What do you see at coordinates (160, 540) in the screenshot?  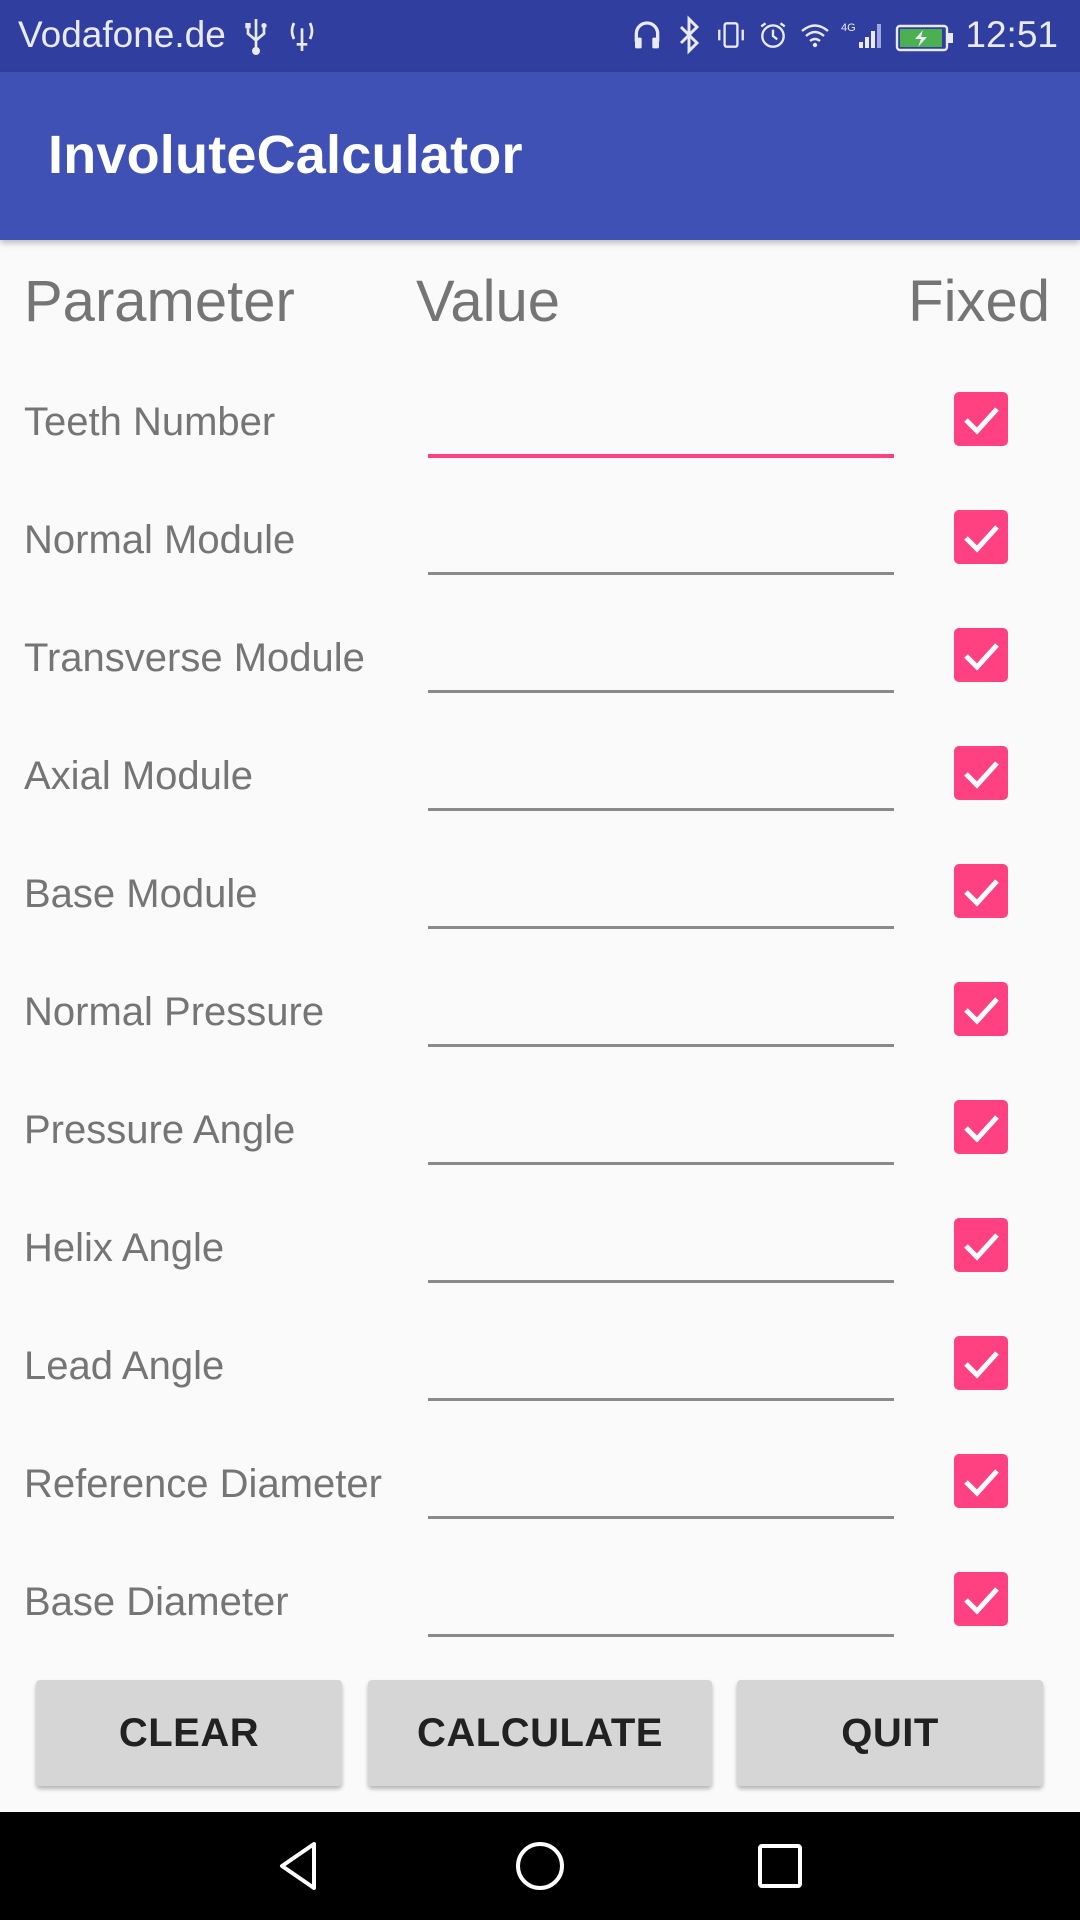 I see `parameter-label: Normal Module` at bounding box center [160, 540].